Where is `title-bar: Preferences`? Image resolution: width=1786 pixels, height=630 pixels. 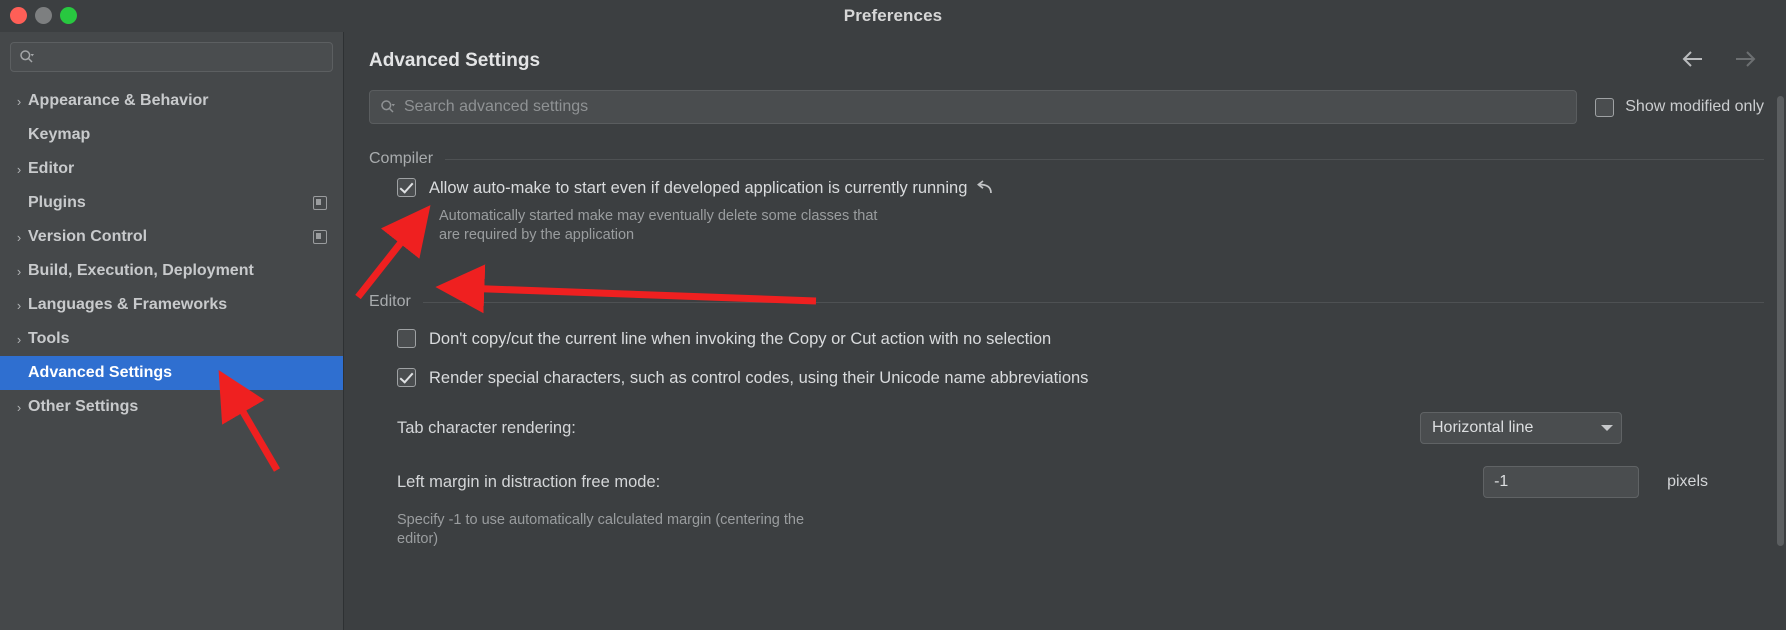 title-bar: Preferences is located at coordinates (893, 16).